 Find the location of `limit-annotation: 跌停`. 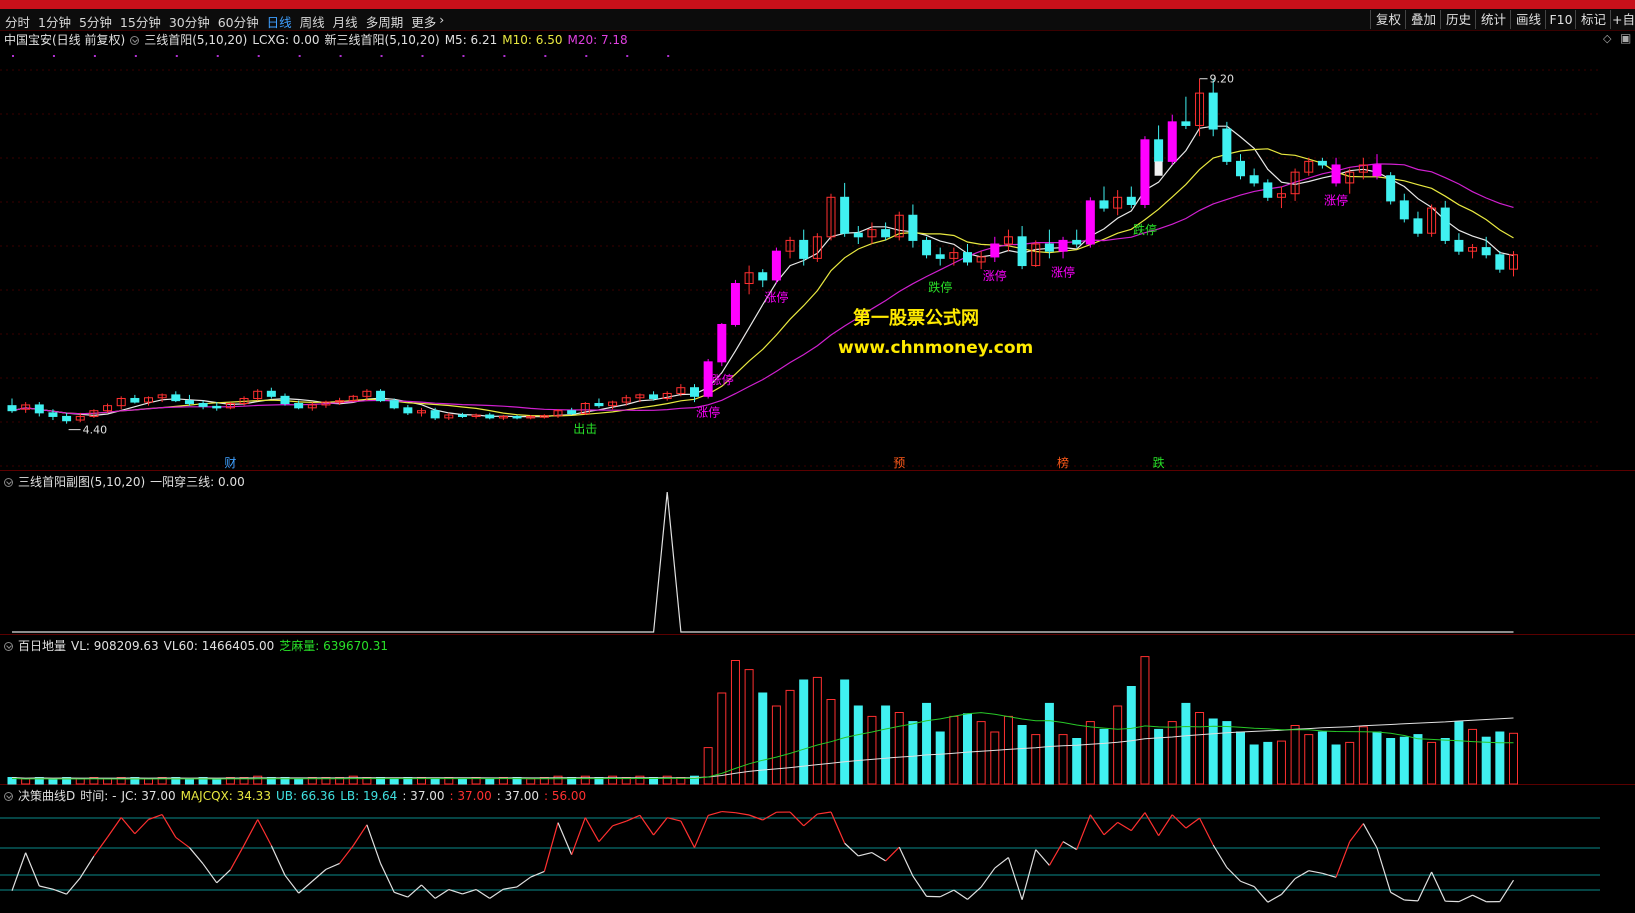

limit-annotation: 跌停 is located at coordinates (1145, 229).